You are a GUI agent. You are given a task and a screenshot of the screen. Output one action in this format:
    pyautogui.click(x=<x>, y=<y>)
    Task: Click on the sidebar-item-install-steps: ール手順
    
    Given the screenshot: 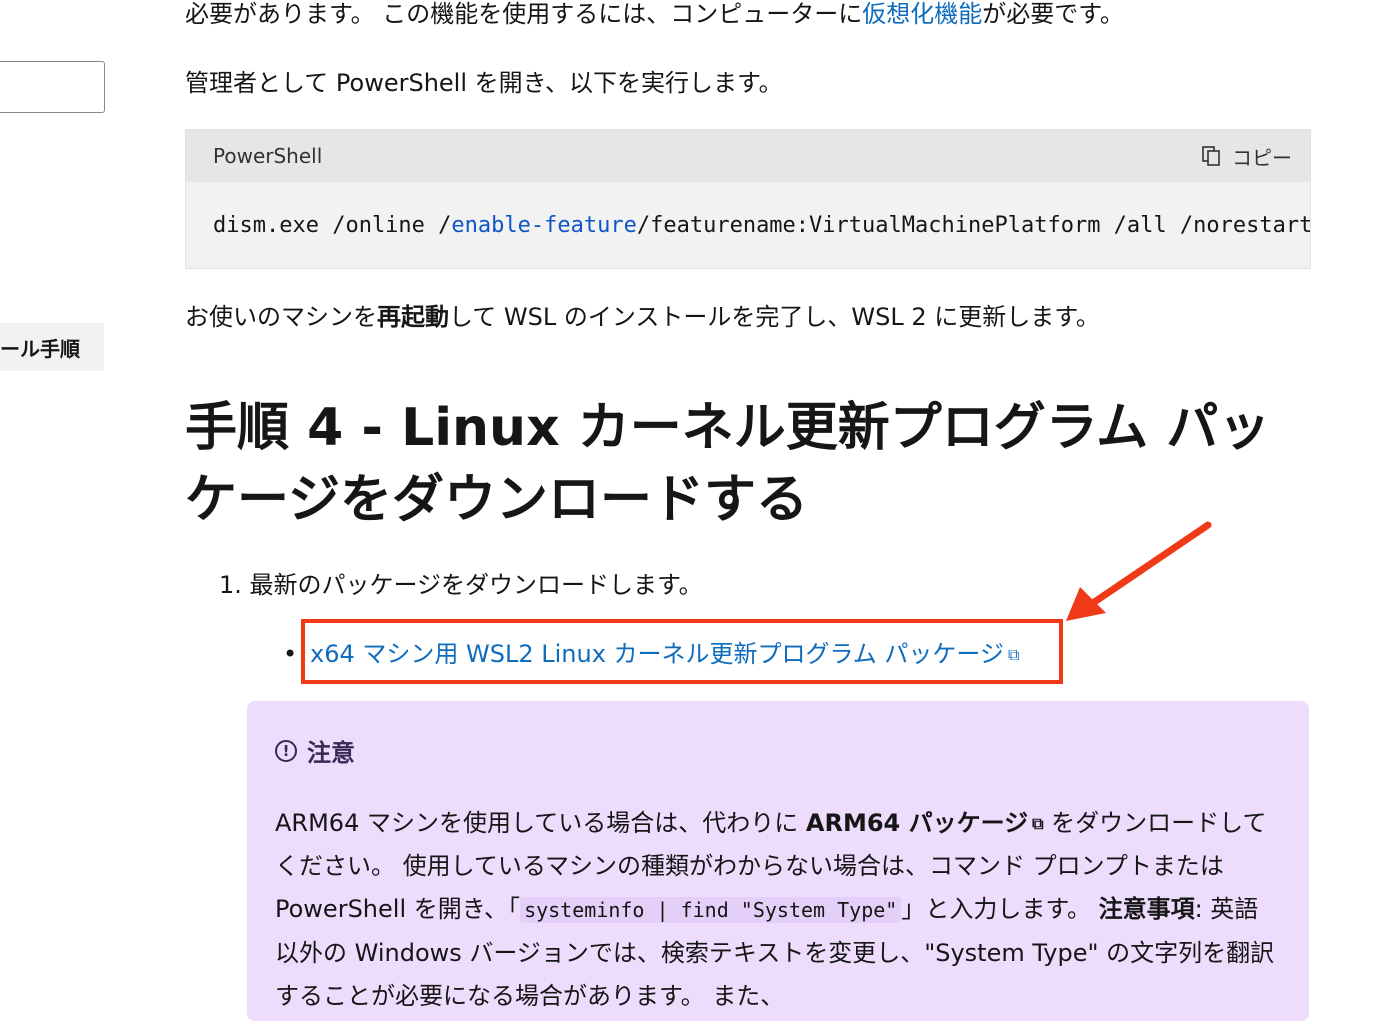 What is the action you would take?
    pyautogui.click(x=52, y=347)
    